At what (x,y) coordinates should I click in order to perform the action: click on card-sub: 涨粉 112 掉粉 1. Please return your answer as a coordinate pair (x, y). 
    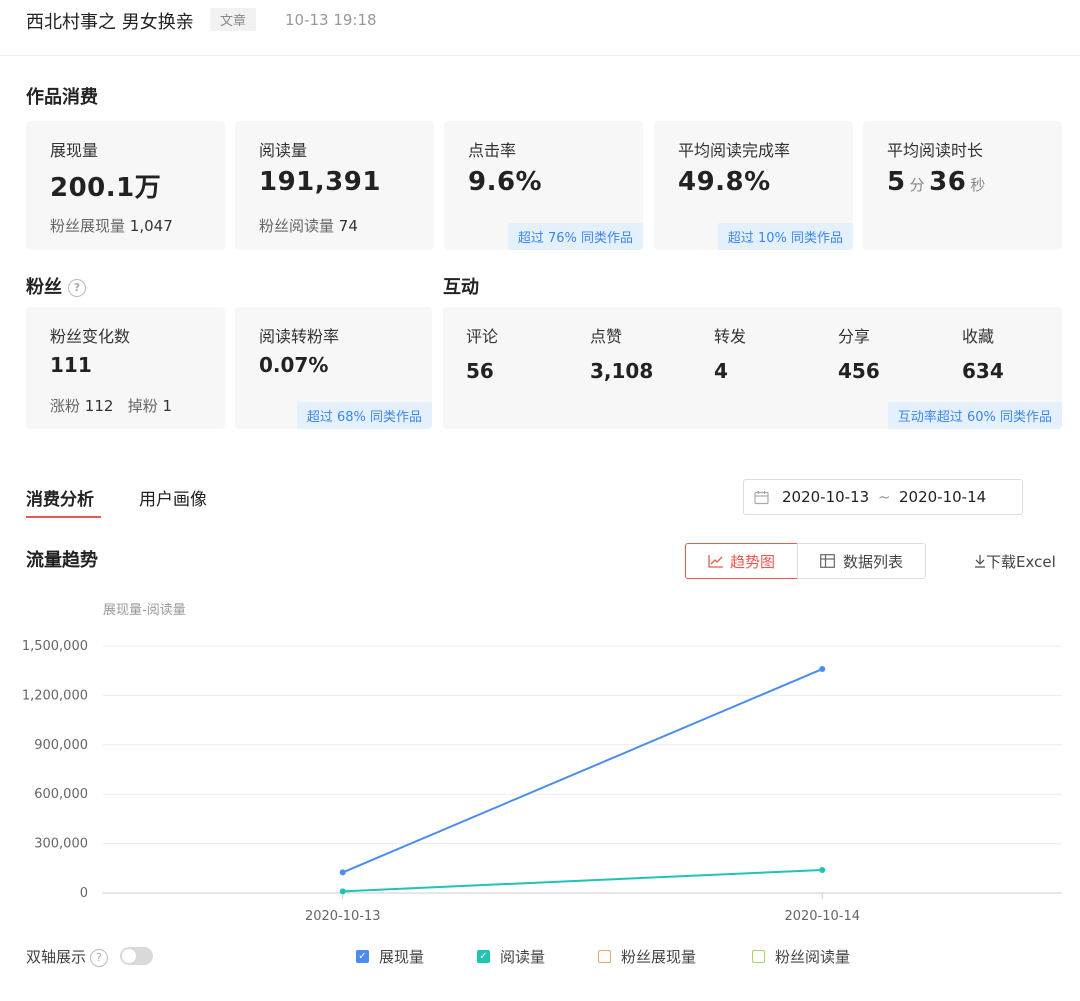
    Looking at the image, I should click on (111, 405).